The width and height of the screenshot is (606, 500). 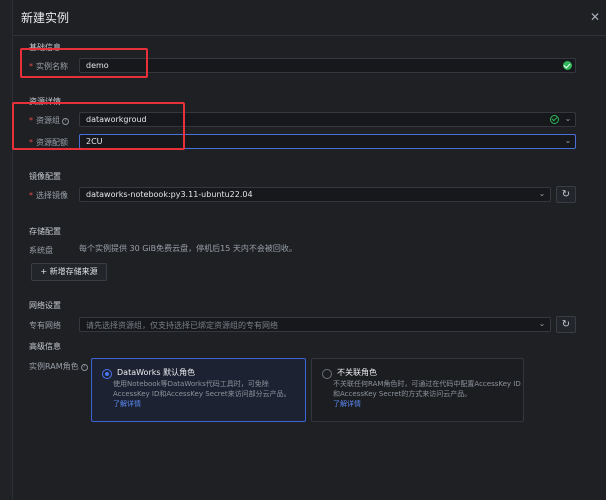 What do you see at coordinates (6, 250) in the screenshot?
I see `background-sidebar-edge` at bounding box center [6, 250].